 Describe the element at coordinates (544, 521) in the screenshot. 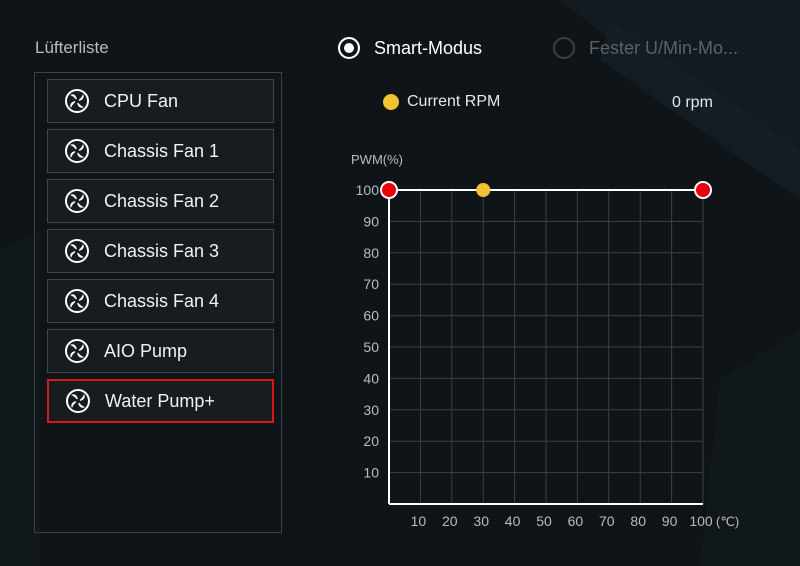

I see `x-tick-label: 50` at that location.